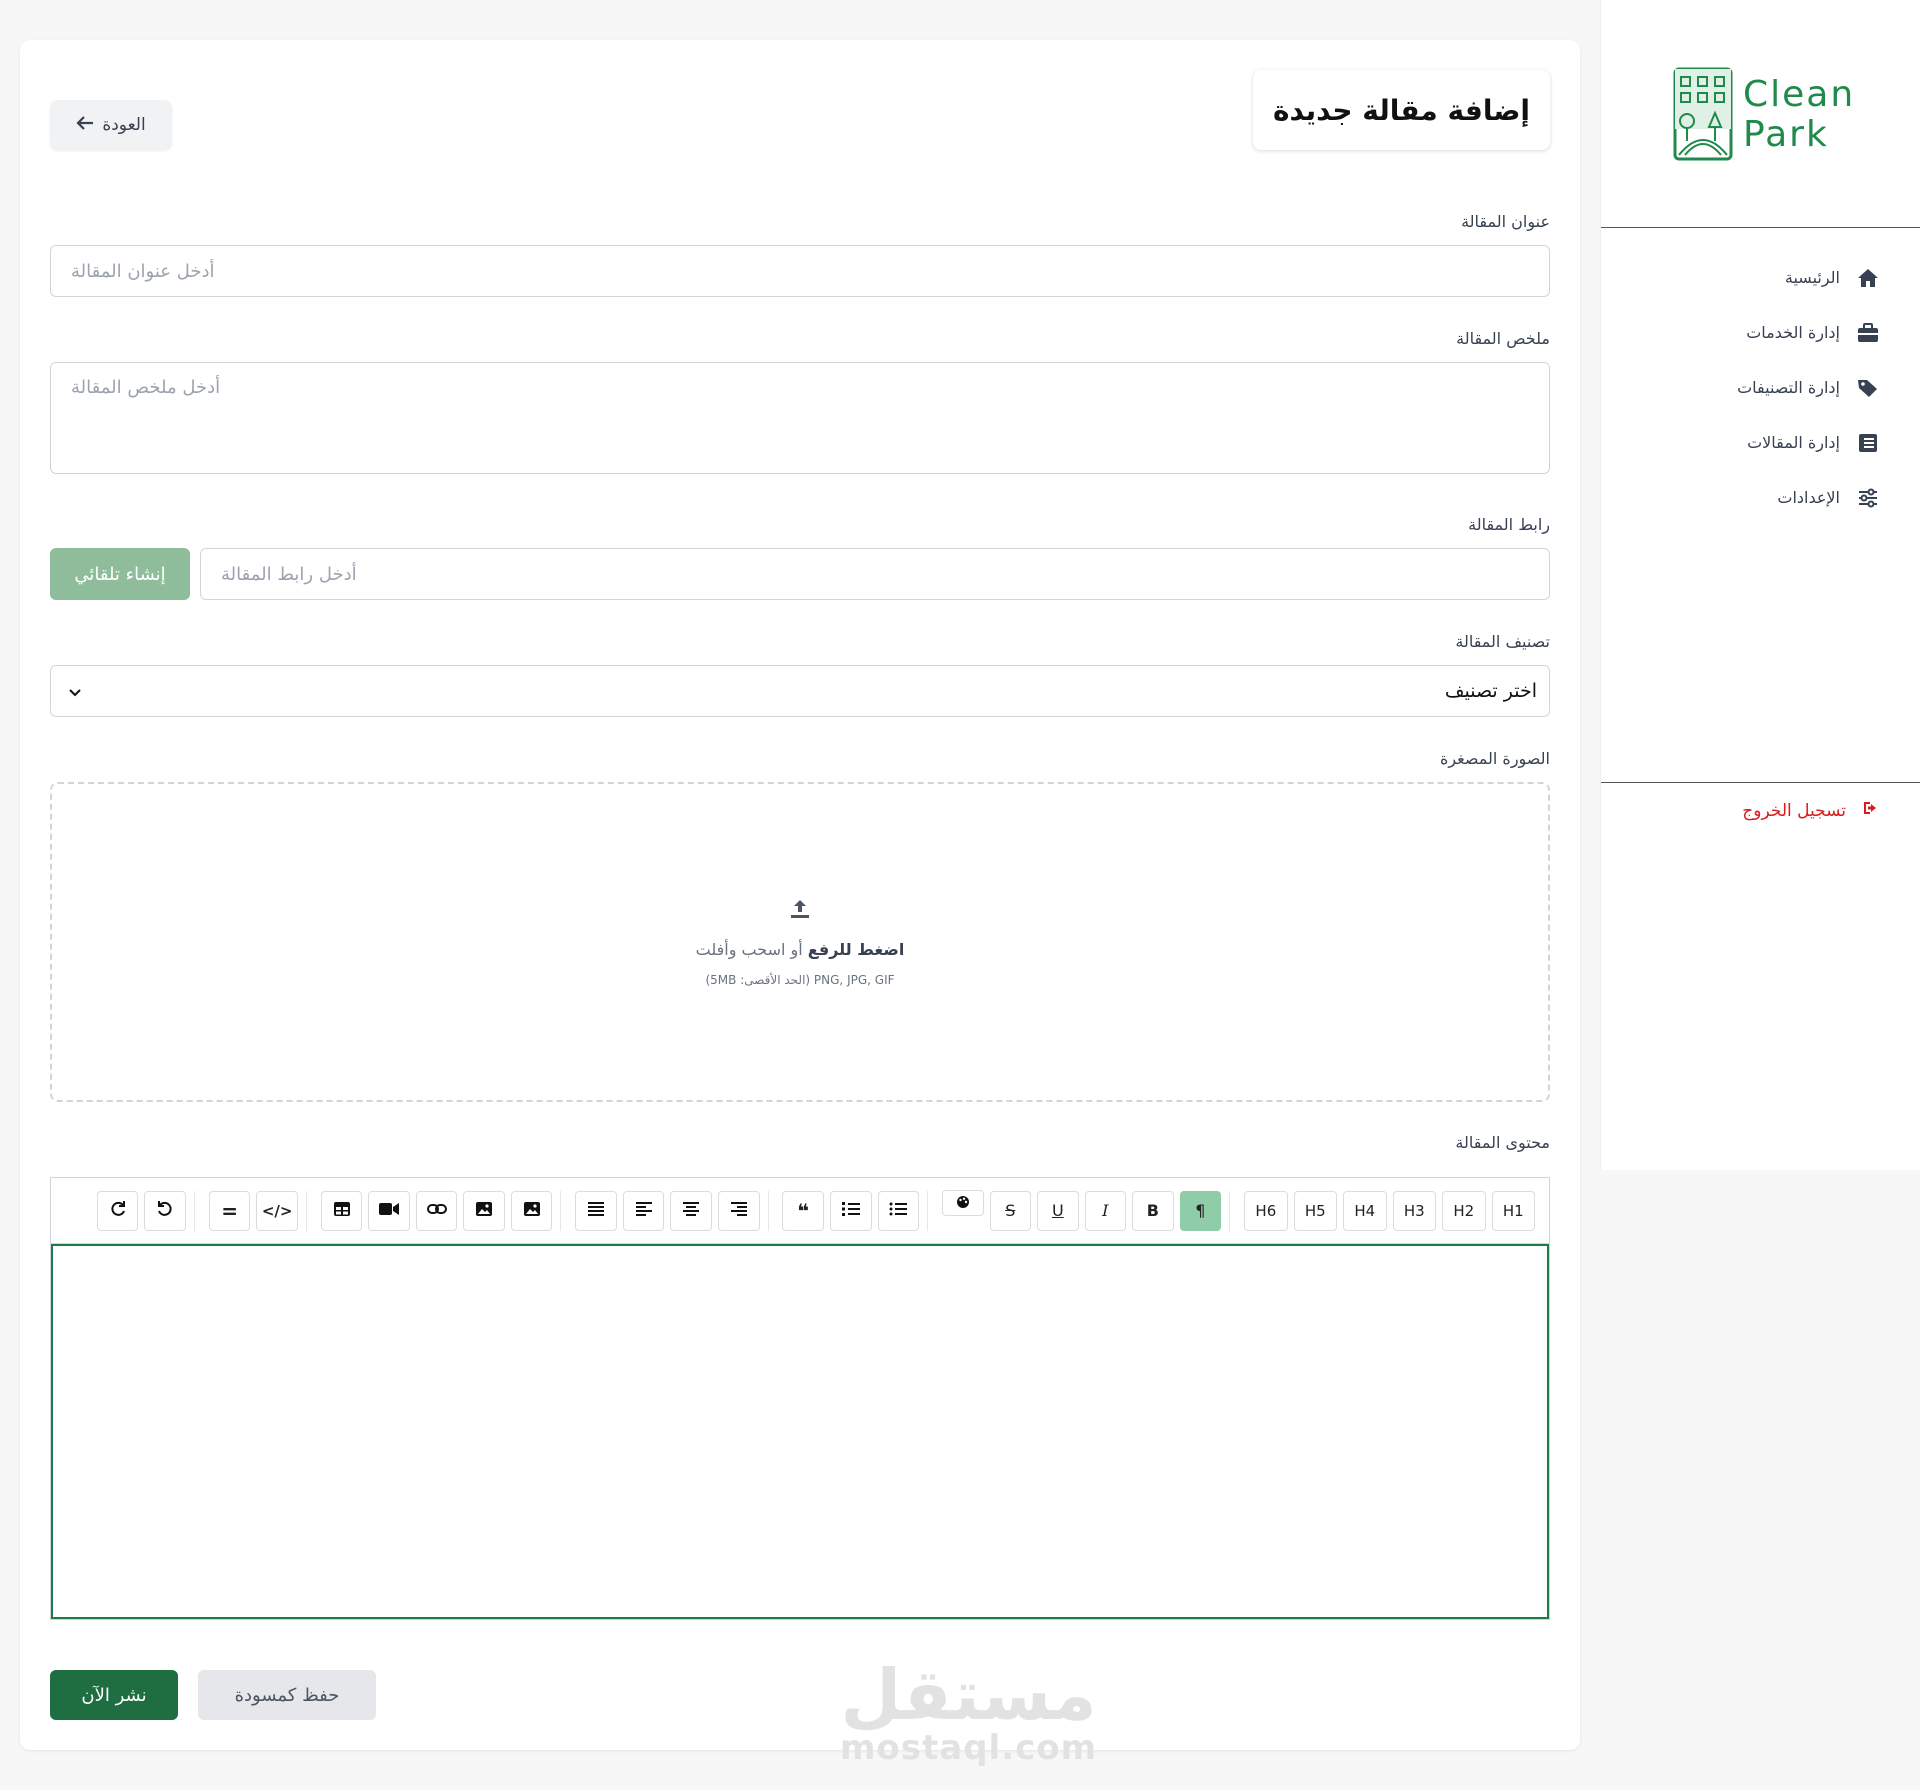  I want to click on upload-icon, so click(800, 911).